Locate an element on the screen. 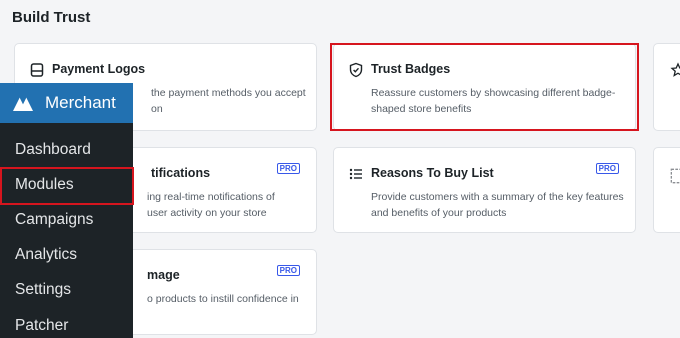 The height and width of the screenshot is (338, 680). sidebar-item-analytics: Analytics is located at coordinates (66, 255).